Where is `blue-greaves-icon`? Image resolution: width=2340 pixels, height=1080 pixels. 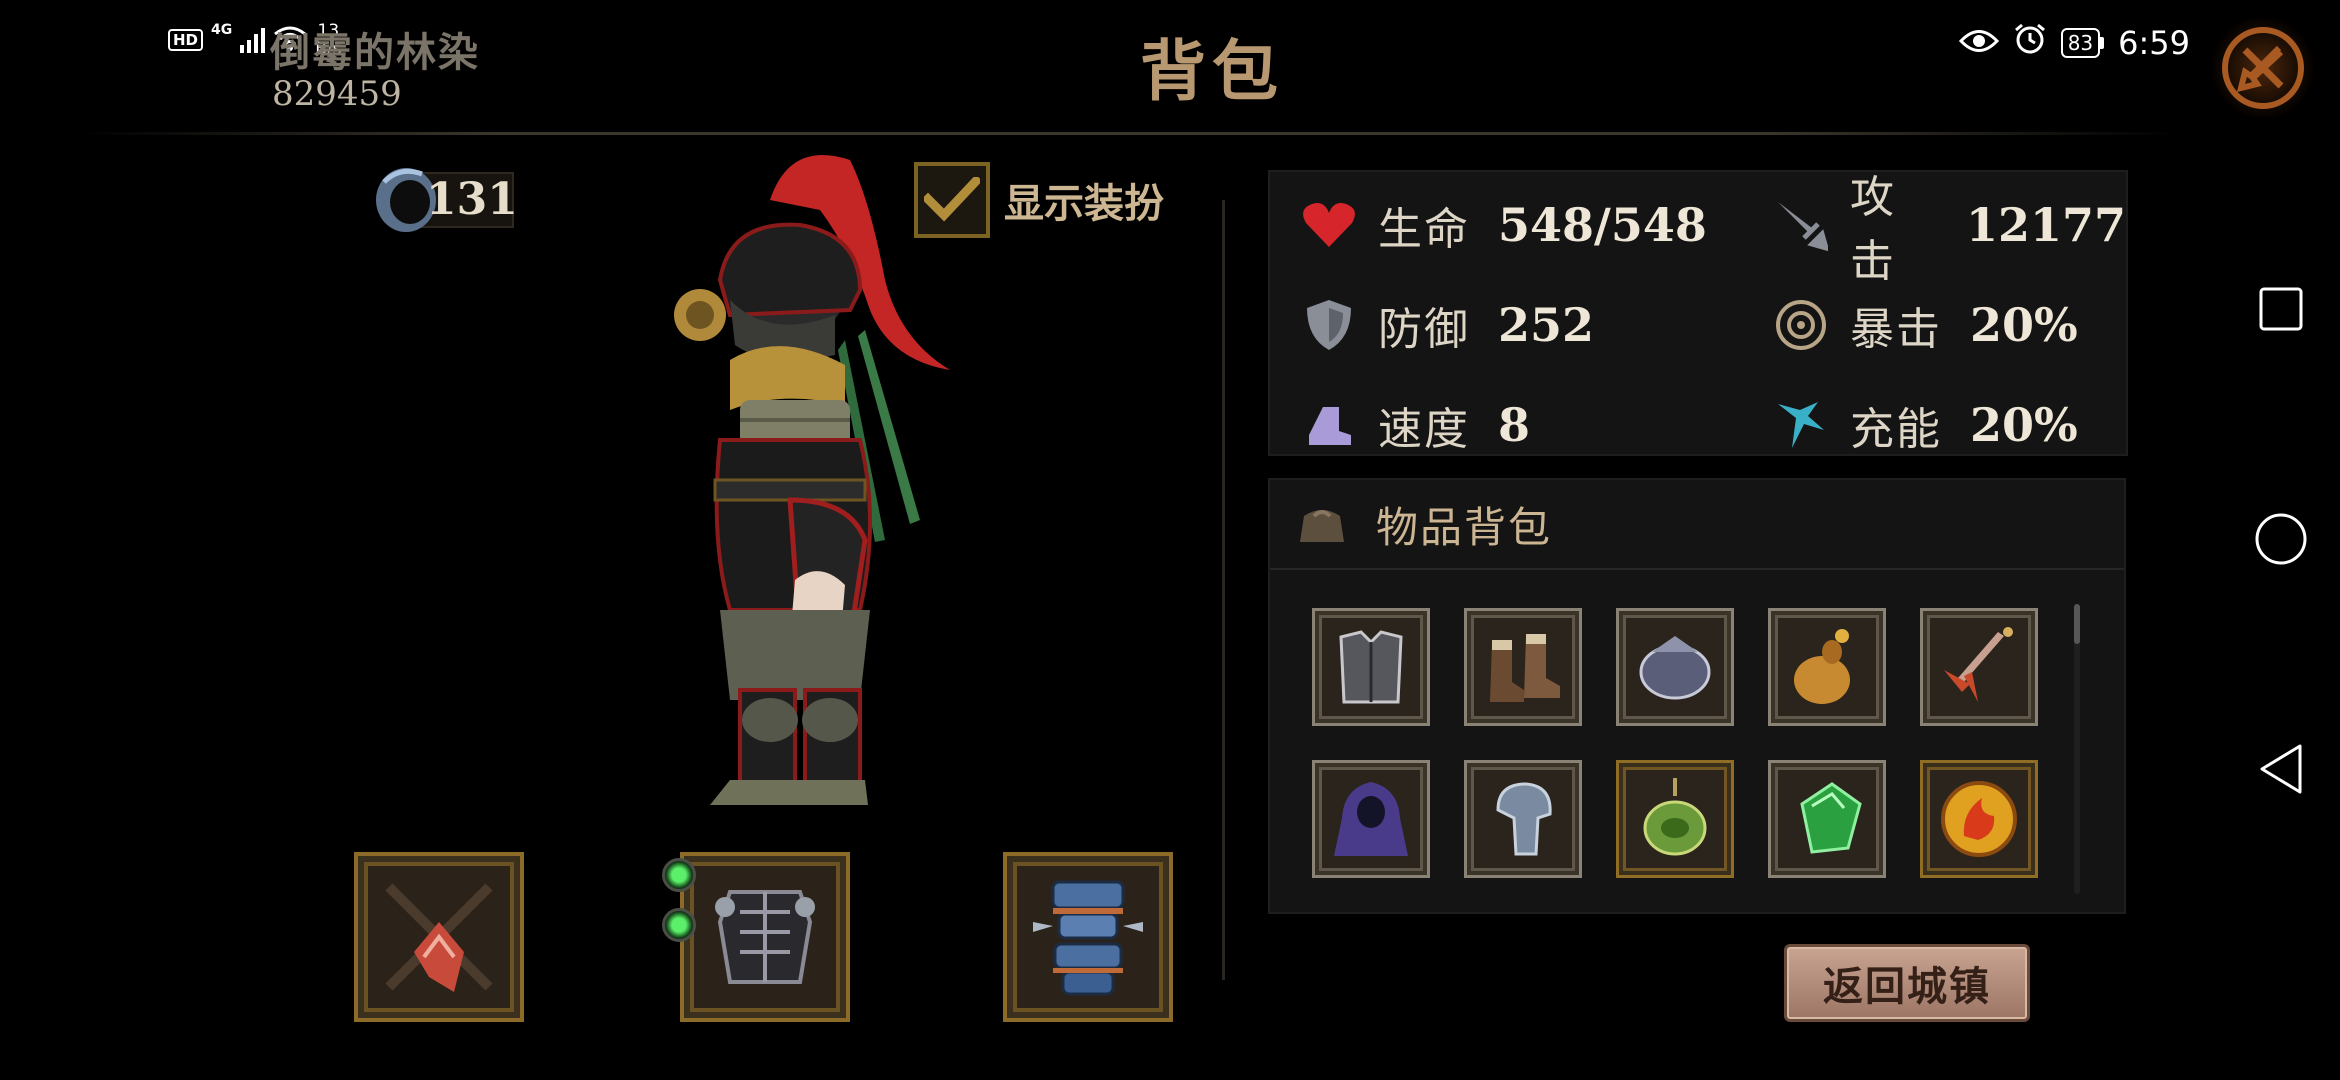 blue-greaves-icon is located at coordinates (1088, 938).